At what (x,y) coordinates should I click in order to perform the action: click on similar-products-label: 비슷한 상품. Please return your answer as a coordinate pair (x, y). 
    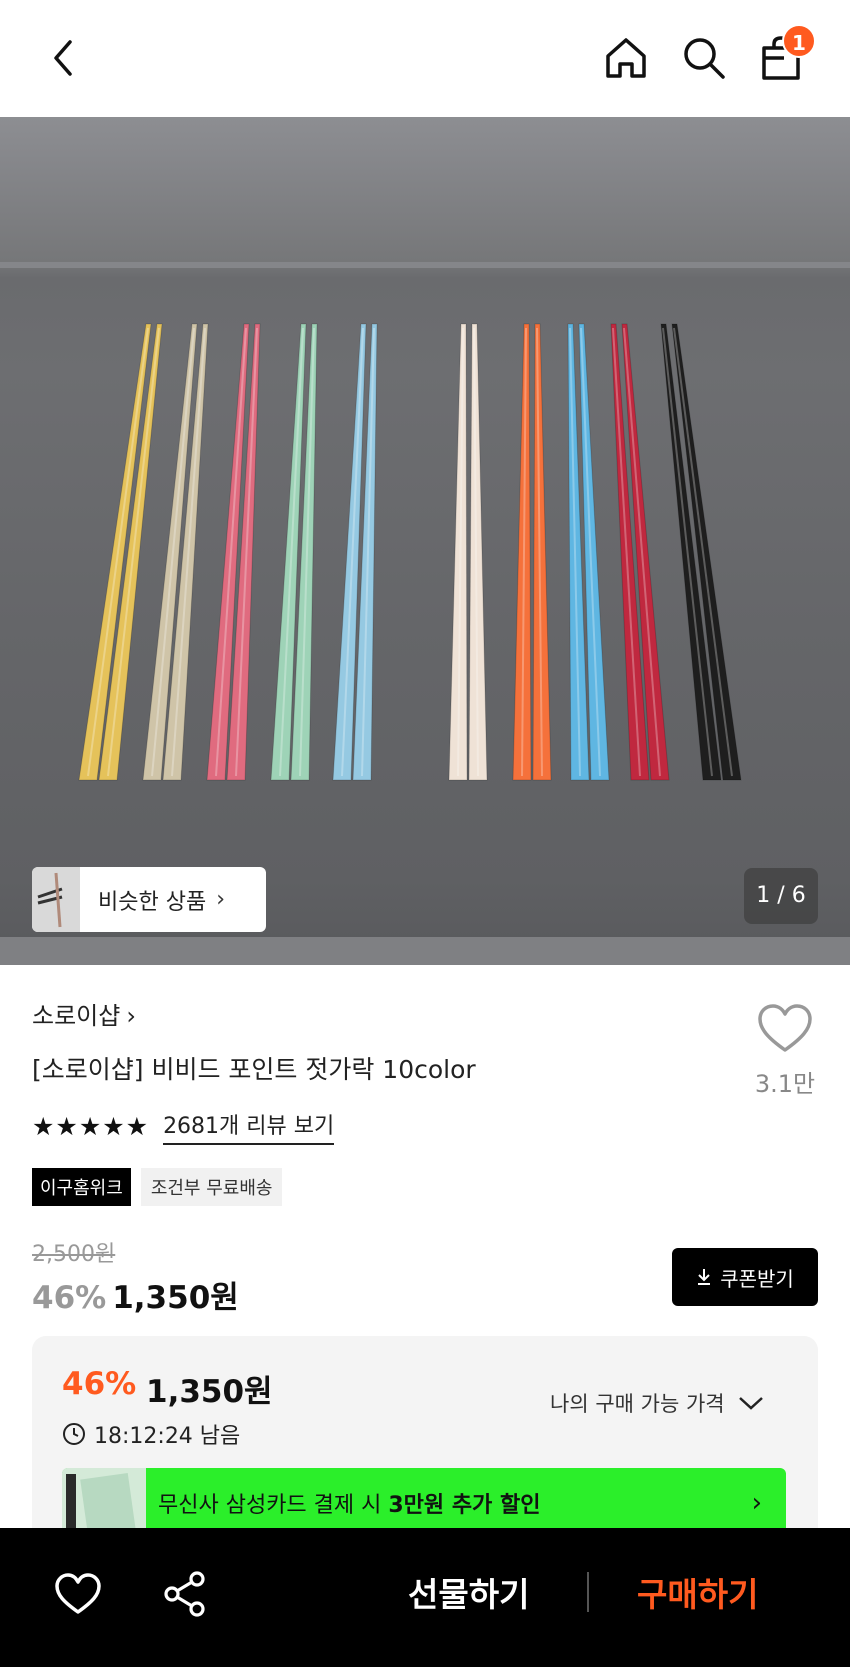
    Looking at the image, I should click on (152, 902).